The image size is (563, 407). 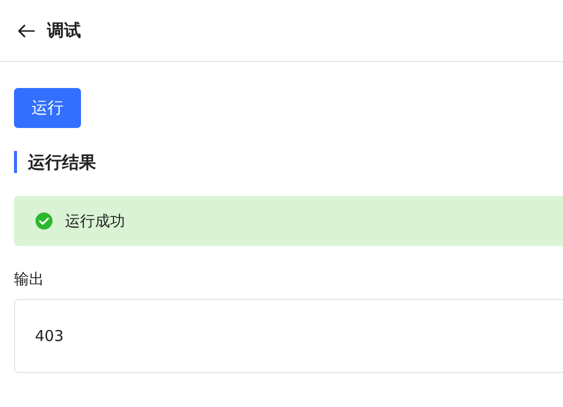 I want to click on page-title: 调试, so click(x=64, y=31).